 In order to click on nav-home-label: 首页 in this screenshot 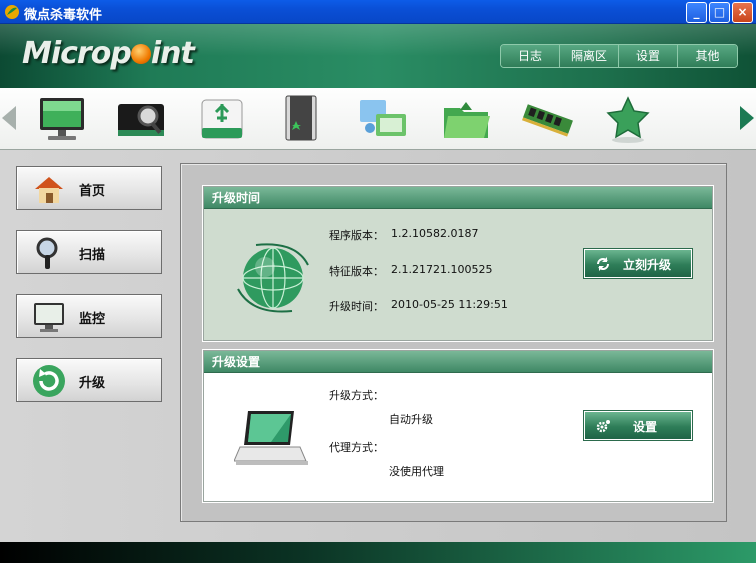, I will do `click(92, 191)`.